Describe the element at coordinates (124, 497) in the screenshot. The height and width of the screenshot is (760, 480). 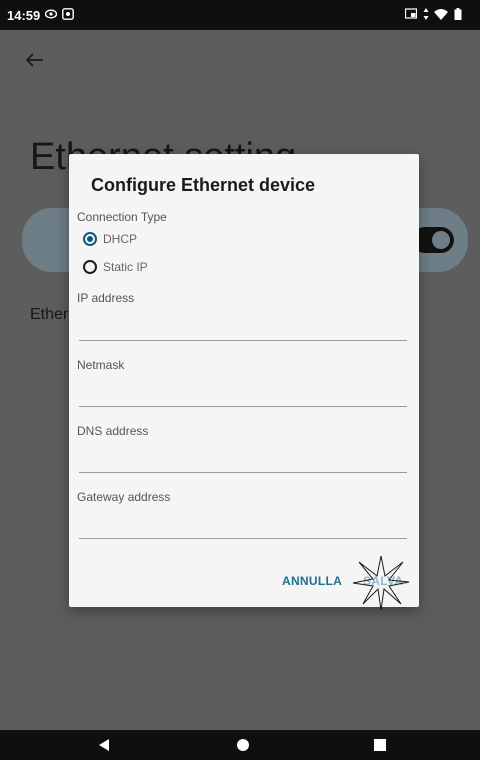
I see `gateway-address-label: Gateway address` at that location.